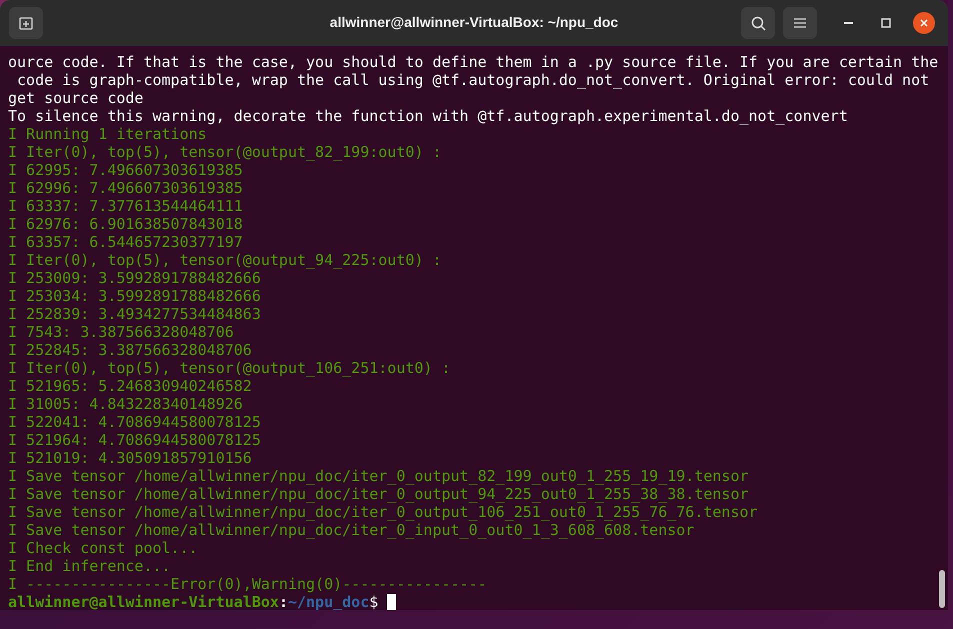  Describe the element at coordinates (247, 584) in the screenshot. I see `terminal-line: I ----------------Error(0),Warning(0)----------------` at that location.